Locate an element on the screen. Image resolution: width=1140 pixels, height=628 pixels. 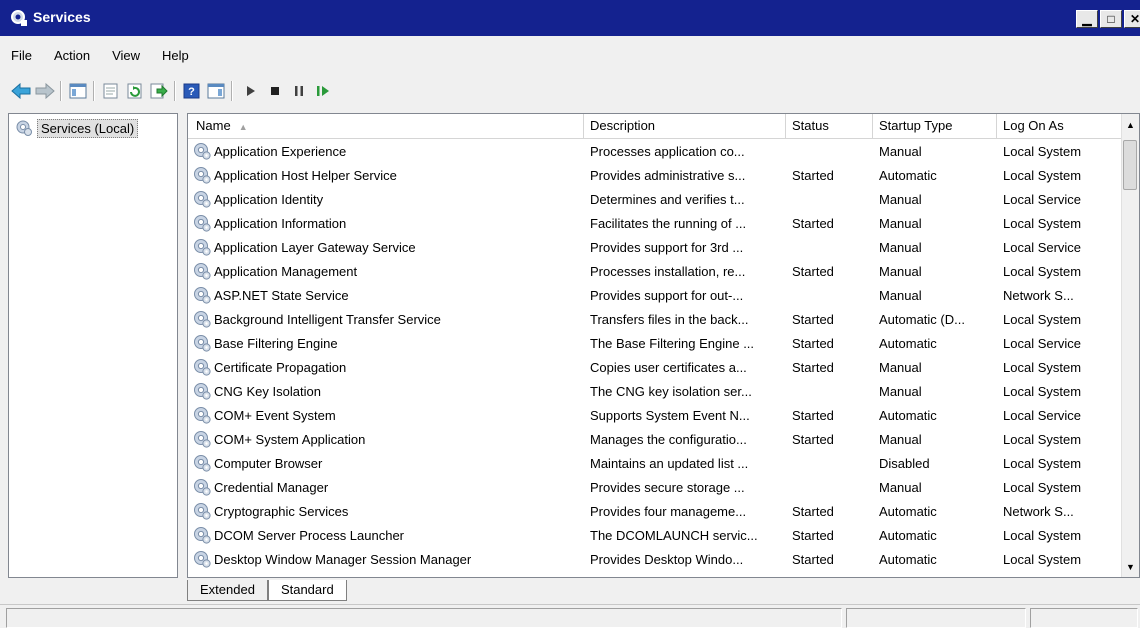
menu-view: View is located at coordinates (126, 56).